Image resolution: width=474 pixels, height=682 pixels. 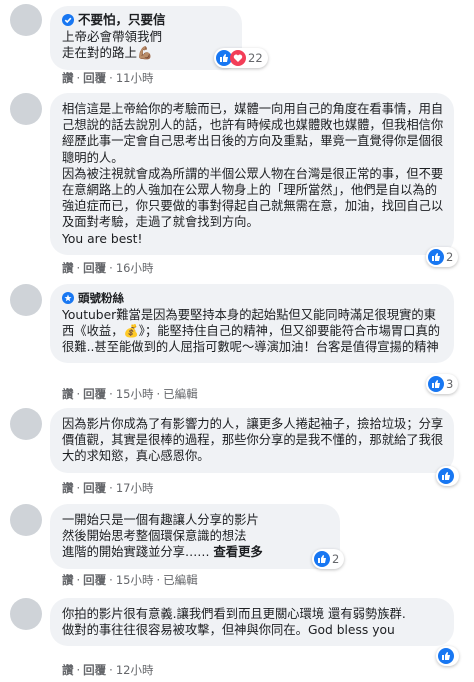 What do you see at coordinates (238, 552) in the screenshot?
I see `see-more-link: 查看更多` at bounding box center [238, 552].